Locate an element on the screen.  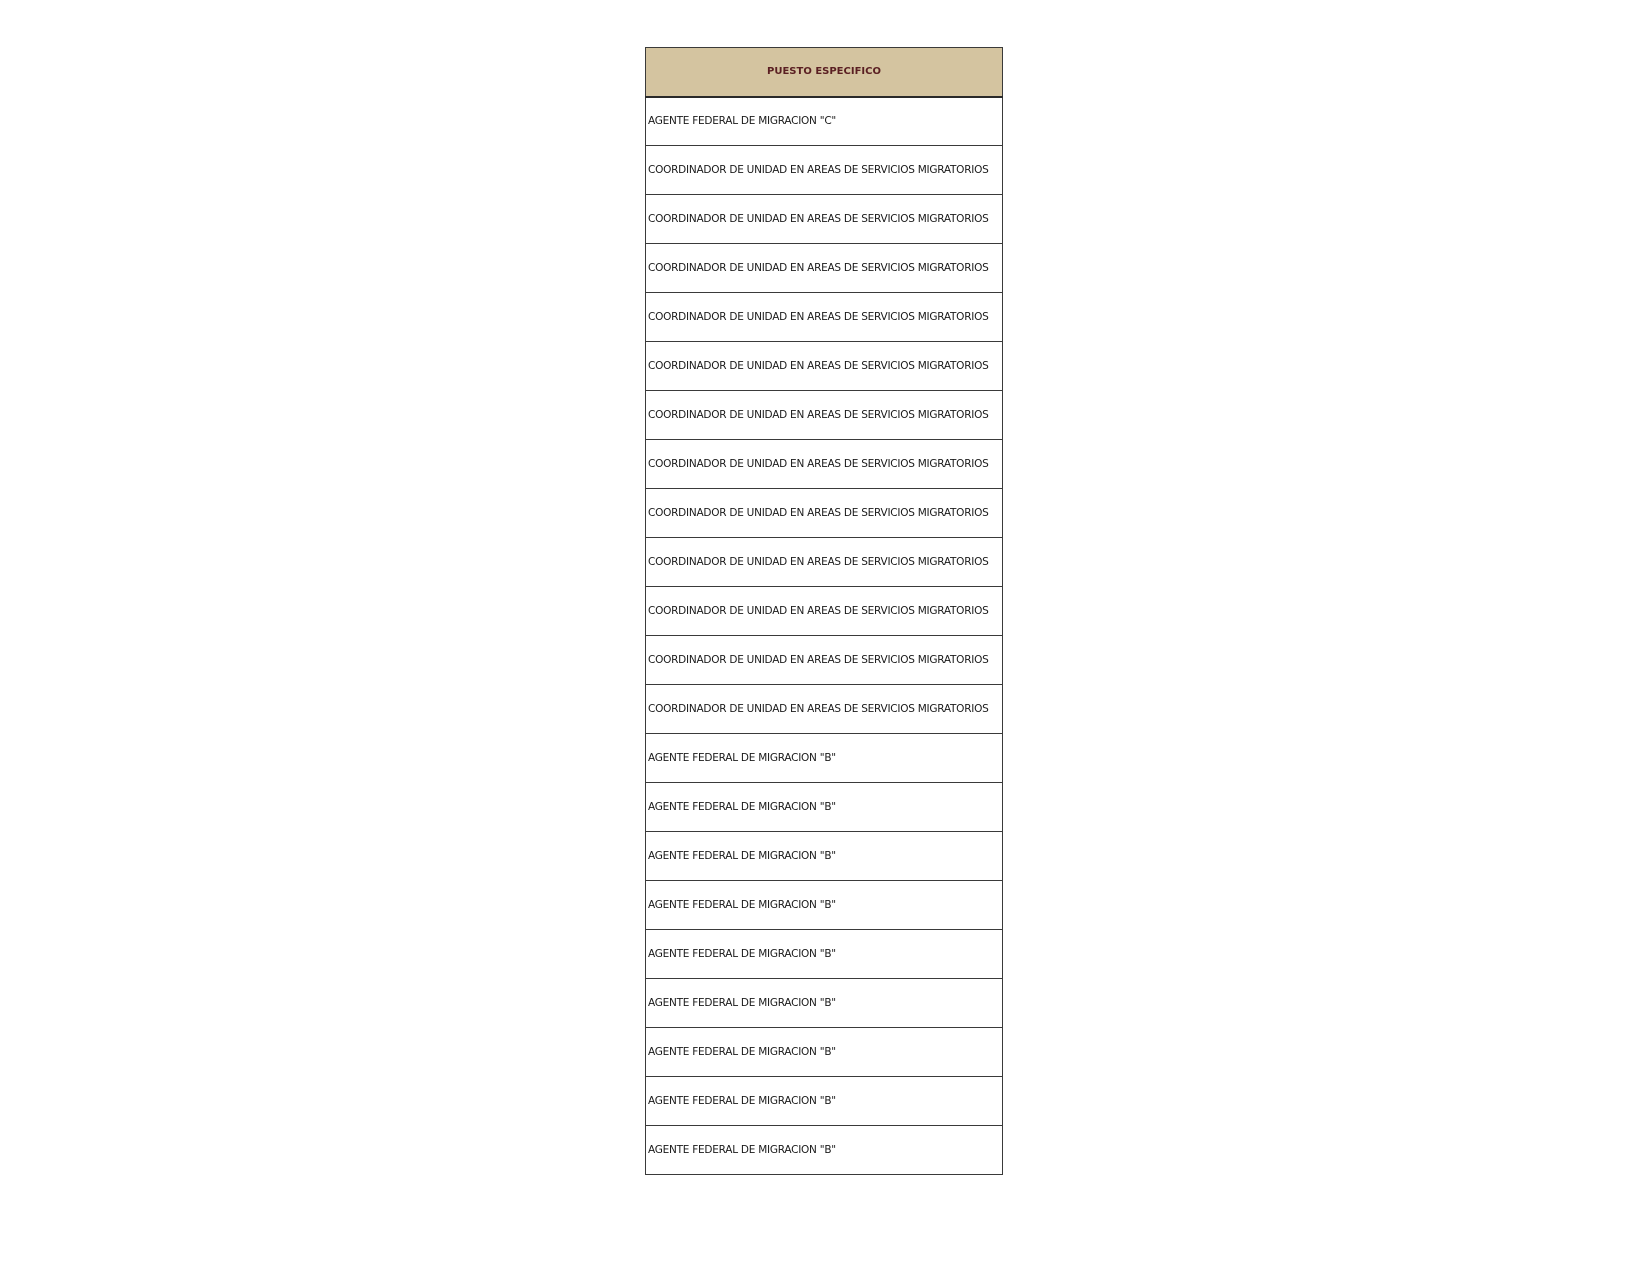
column-header-puesto-especifico: PUESTO ESPECIFICO is located at coordinates (824, 72).